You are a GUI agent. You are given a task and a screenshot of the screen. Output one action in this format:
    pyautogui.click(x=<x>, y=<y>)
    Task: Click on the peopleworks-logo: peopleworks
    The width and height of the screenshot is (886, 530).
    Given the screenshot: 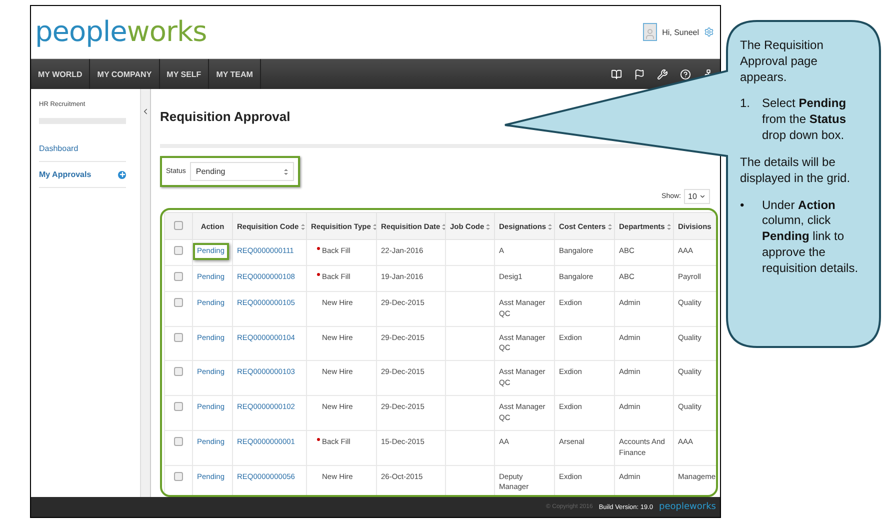 What is the action you would take?
    pyautogui.click(x=121, y=32)
    